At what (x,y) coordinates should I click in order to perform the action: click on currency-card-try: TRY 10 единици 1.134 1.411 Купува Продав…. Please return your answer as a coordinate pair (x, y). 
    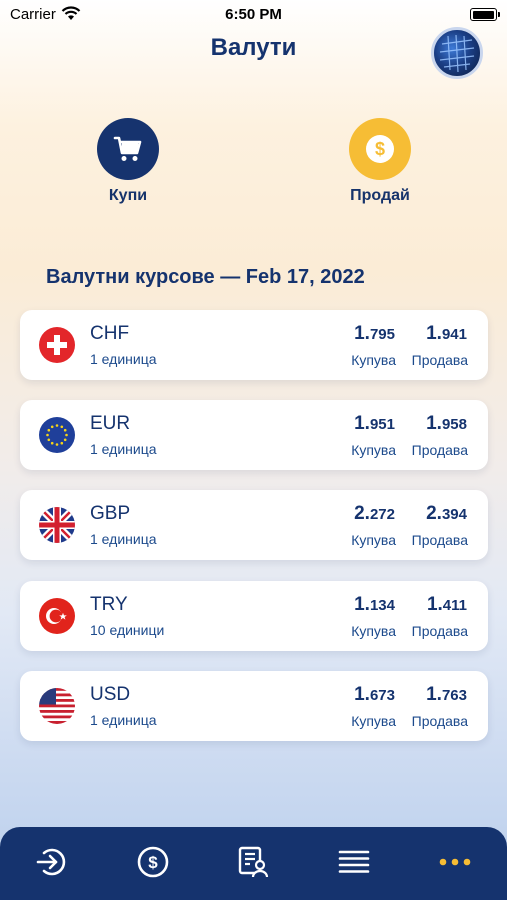
    Looking at the image, I should click on (254, 616).